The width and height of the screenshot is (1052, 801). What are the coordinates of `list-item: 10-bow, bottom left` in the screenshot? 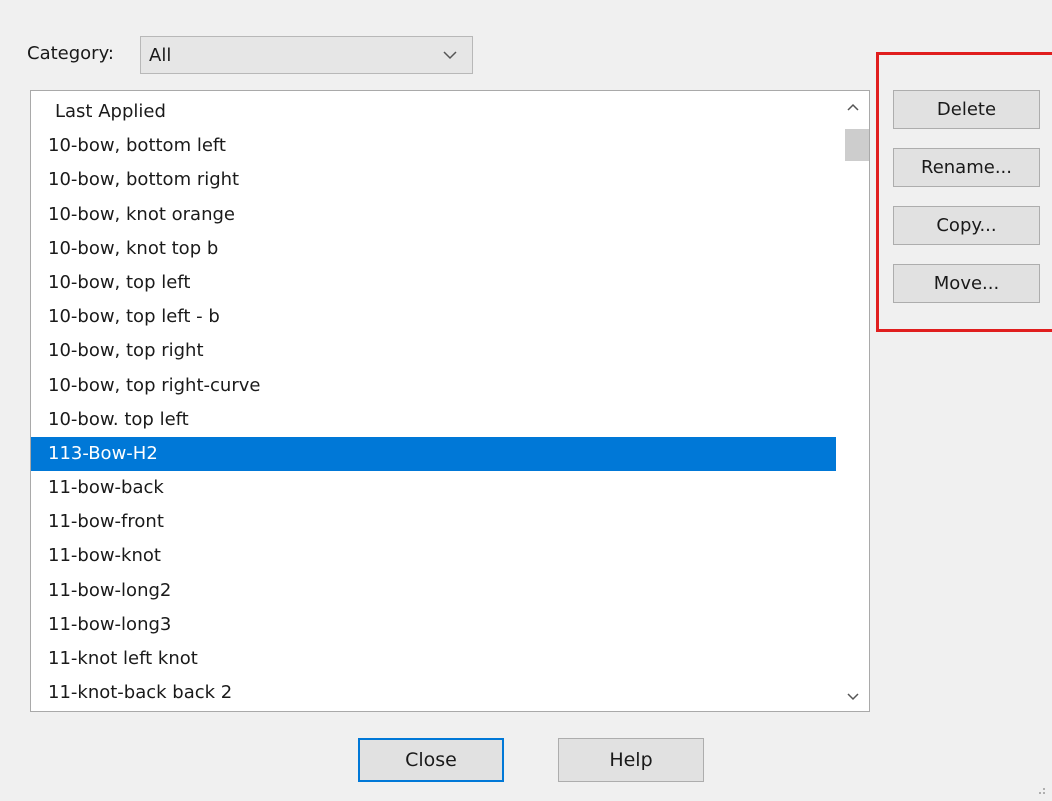 It's located at (433, 146).